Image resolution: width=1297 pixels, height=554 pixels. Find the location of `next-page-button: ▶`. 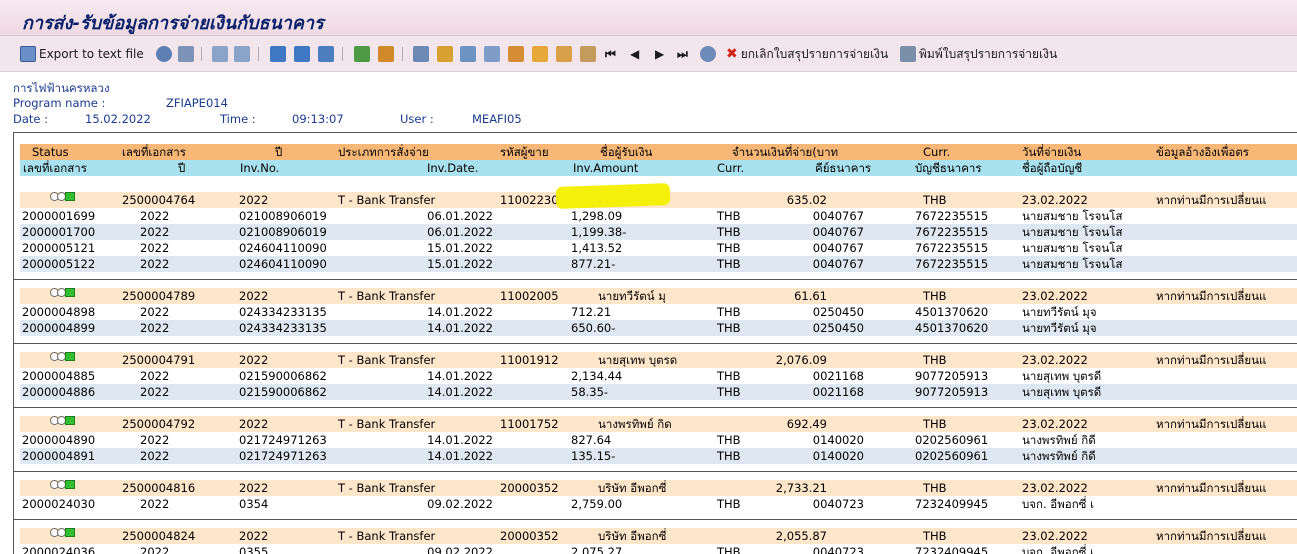

next-page-button: ▶ is located at coordinates (659, 54).